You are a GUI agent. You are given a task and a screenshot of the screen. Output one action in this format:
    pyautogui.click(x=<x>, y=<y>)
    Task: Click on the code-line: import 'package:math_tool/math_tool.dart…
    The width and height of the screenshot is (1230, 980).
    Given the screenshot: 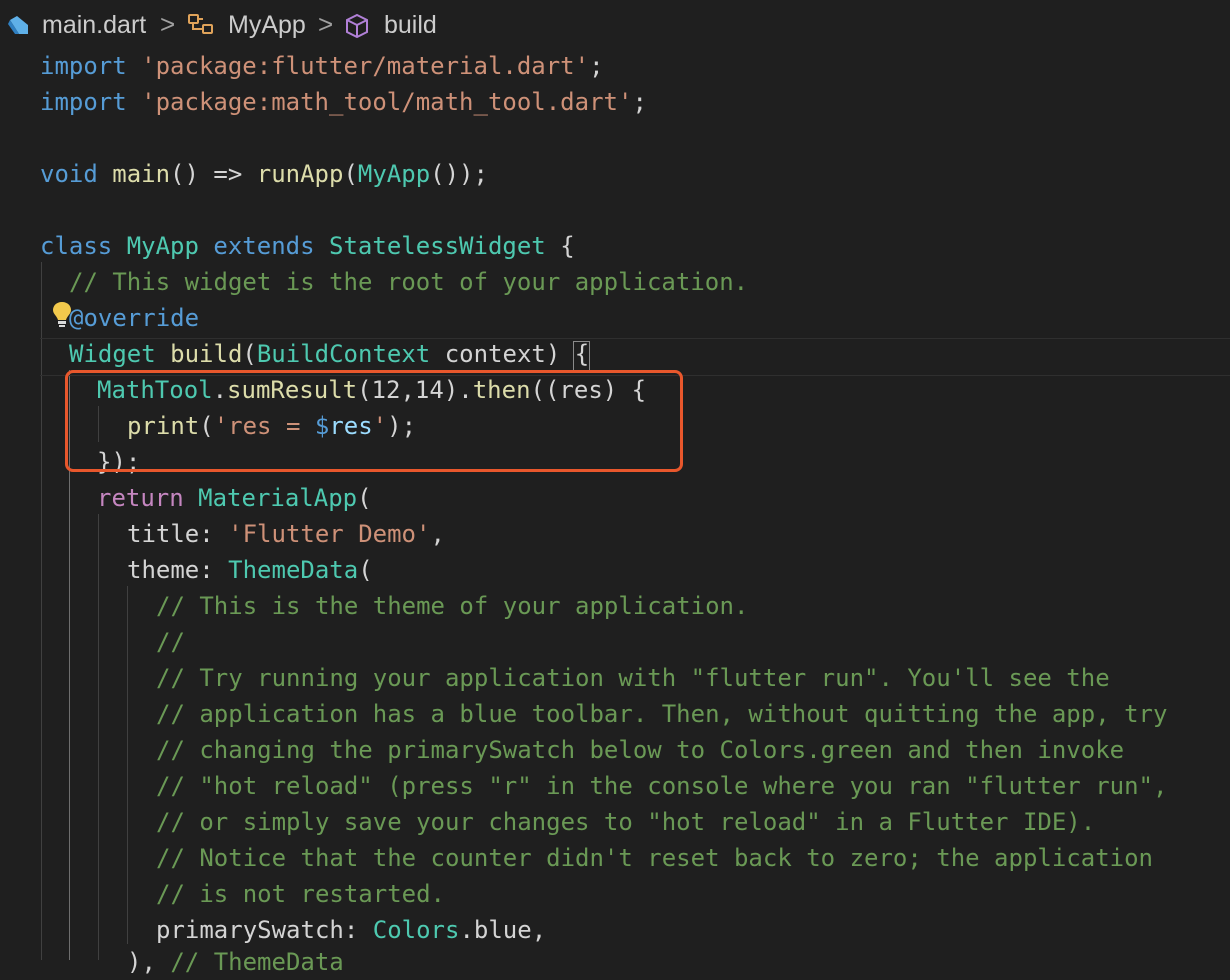 What is the action you would take?
    pyautogui.click(x=343, y=102)
    